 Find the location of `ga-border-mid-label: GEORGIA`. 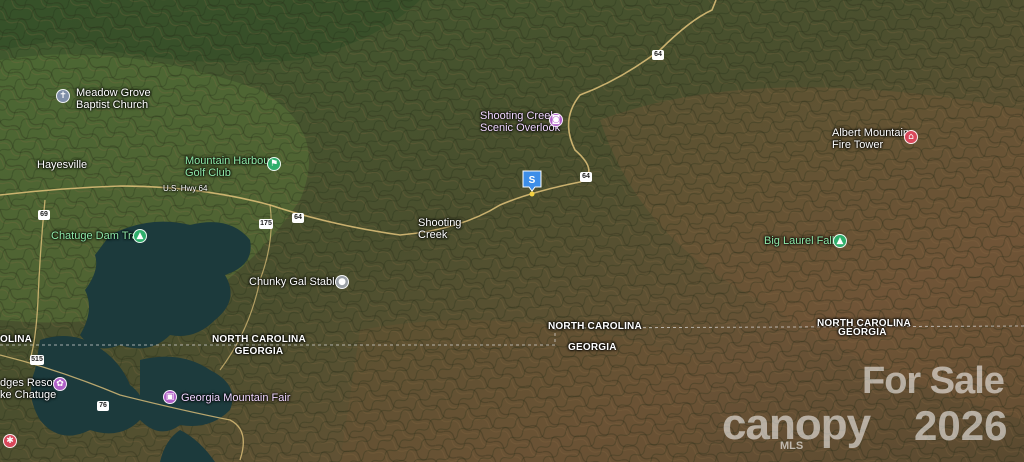

ga-border-mid-label: GEORGIA is located at coordinates (592, 347).